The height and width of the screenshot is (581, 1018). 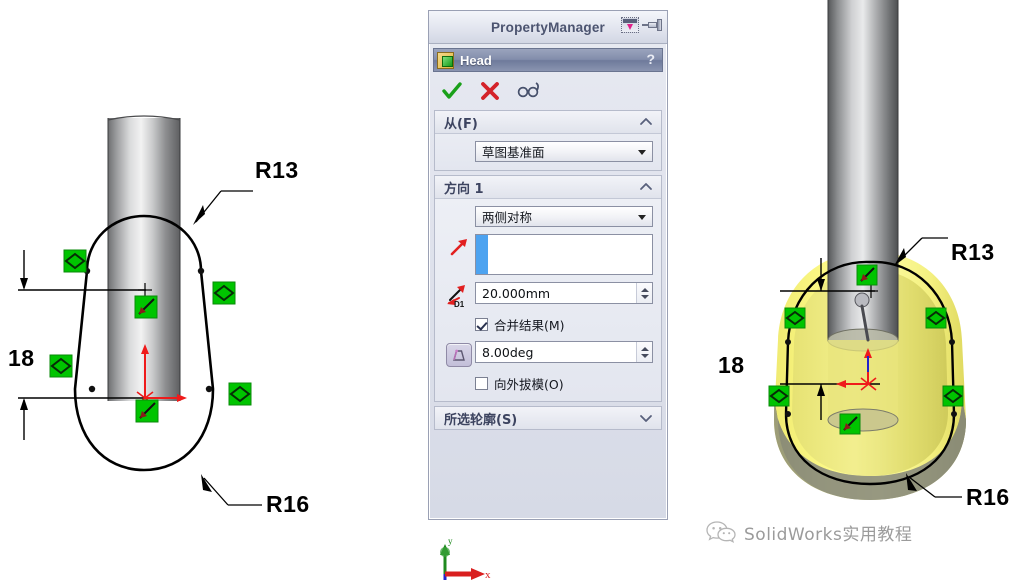 What do you see at coordinates (465, 558) in the screenshot?
I see `coordinate-axis-triad: y x` at bounding box center [465, 558].